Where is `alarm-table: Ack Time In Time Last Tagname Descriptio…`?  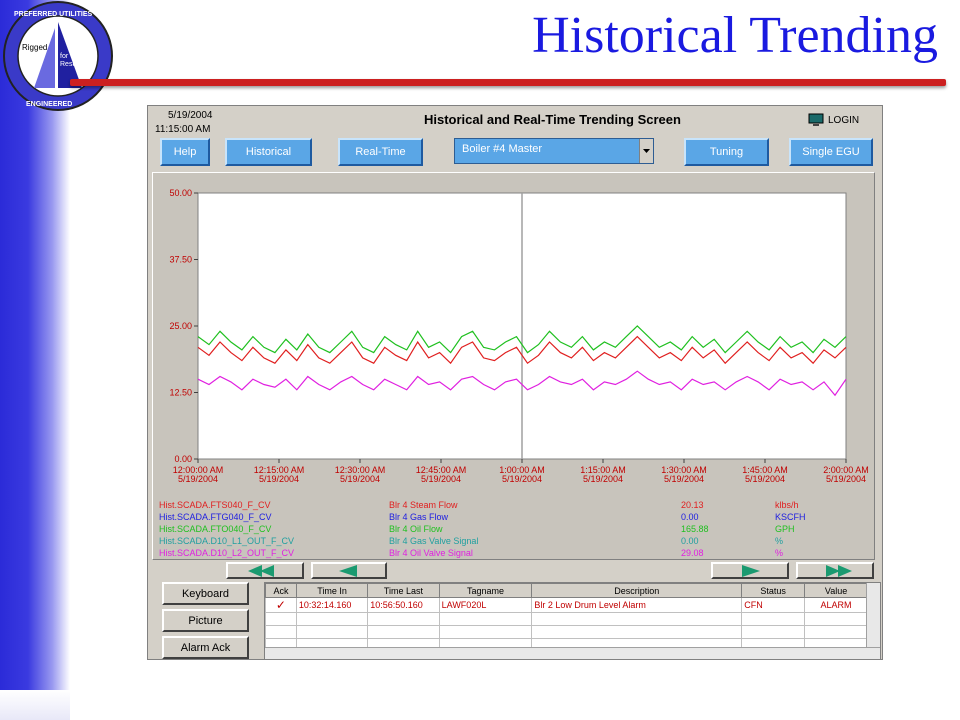
alarm-table: Ack Time In Time Last Tagname Descriptio… is located at coordinates (572, 620).